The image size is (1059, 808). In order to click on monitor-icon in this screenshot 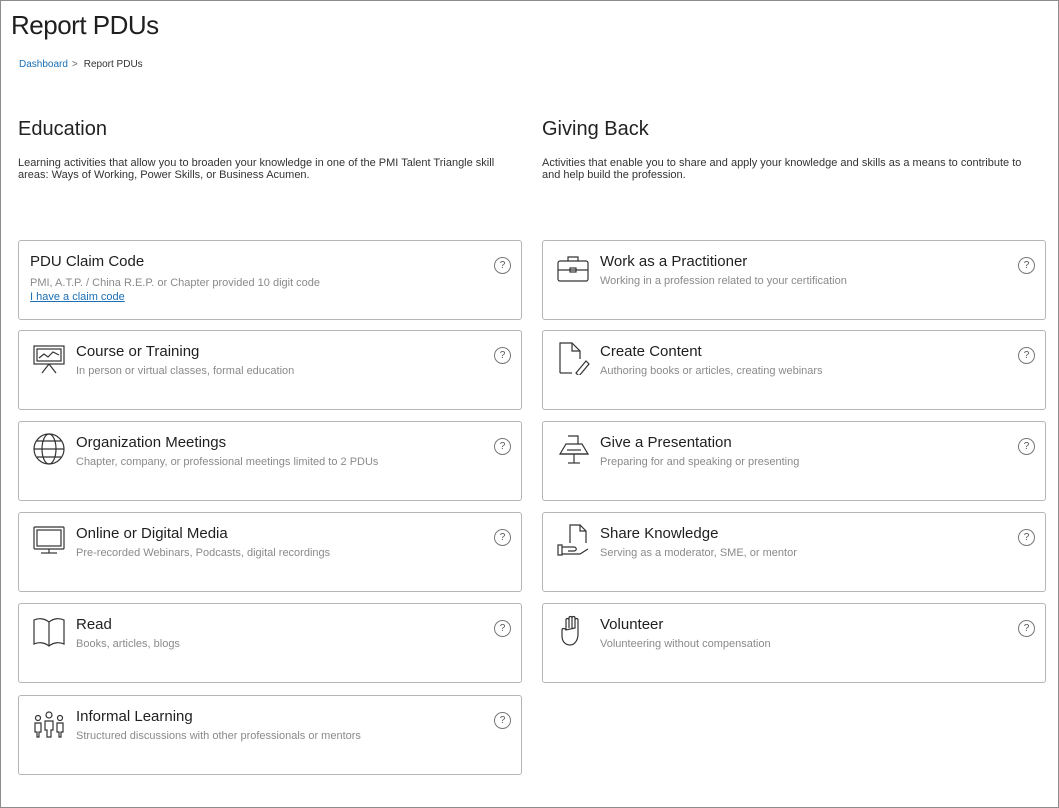, I will do `click(49, 540)`.